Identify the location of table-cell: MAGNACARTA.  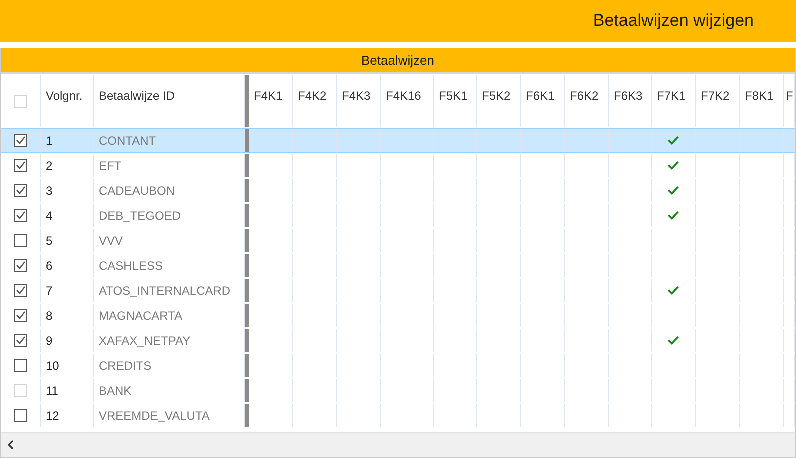
(141, 315).